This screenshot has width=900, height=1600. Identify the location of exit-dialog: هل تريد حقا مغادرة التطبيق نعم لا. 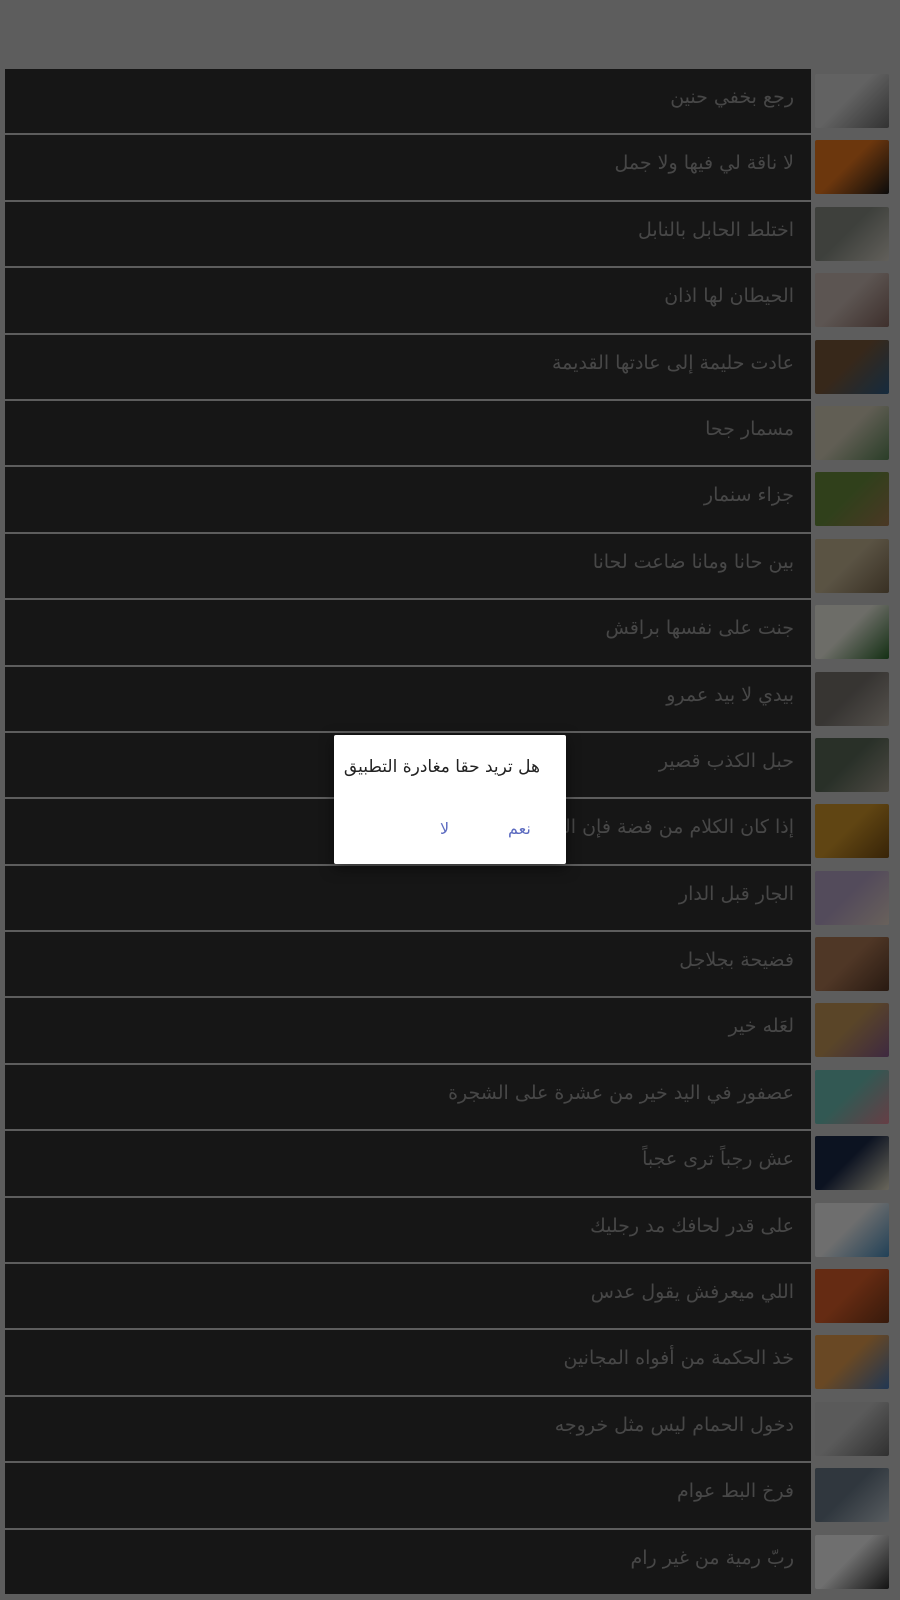
(450, 799).